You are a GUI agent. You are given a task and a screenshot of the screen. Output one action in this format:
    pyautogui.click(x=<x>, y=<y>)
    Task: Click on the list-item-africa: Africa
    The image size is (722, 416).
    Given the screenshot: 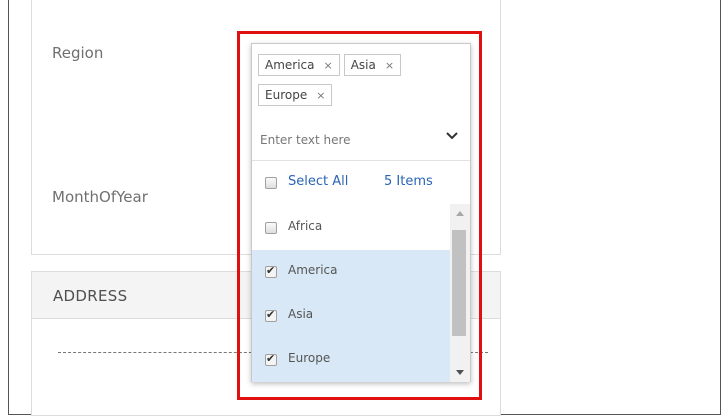 What is the action you would take?
    pyautogui.click(x=351, y=228)
    